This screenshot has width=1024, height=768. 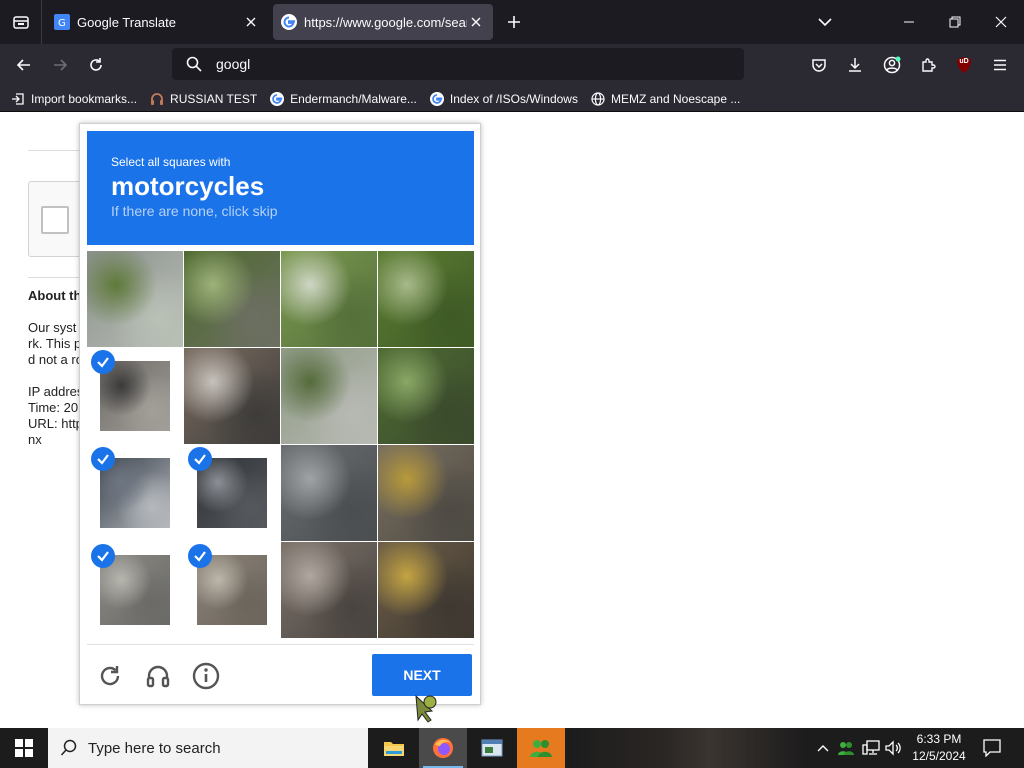 I want to click on tab-google-search: https://www.google.com/search, so click(x=383, y=22).